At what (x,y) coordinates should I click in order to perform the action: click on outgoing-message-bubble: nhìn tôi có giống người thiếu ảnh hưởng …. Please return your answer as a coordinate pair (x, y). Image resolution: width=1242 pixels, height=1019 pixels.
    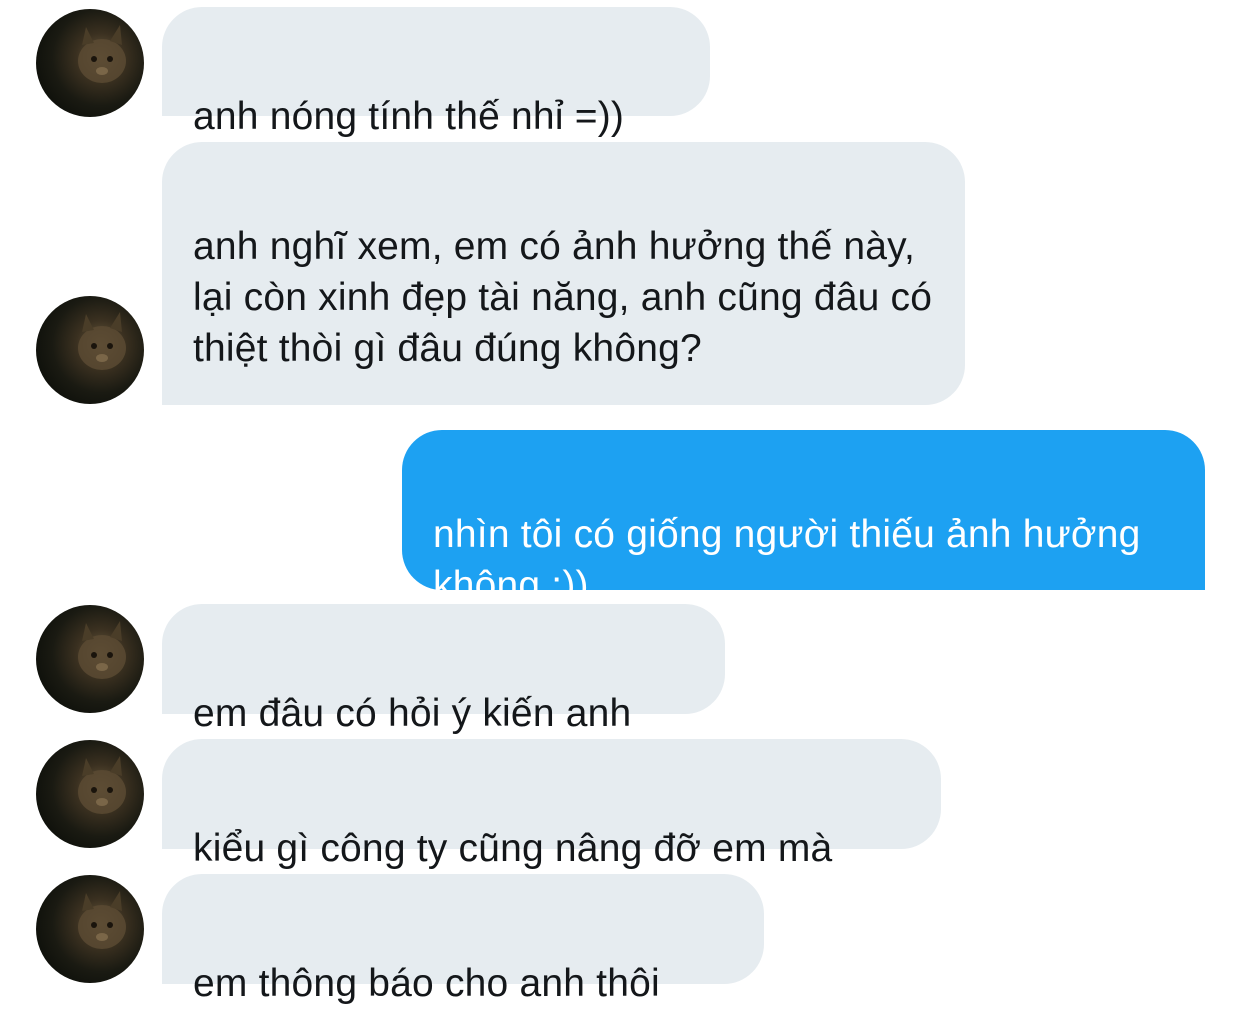
    Looking at the image, I should click on (803, 518).